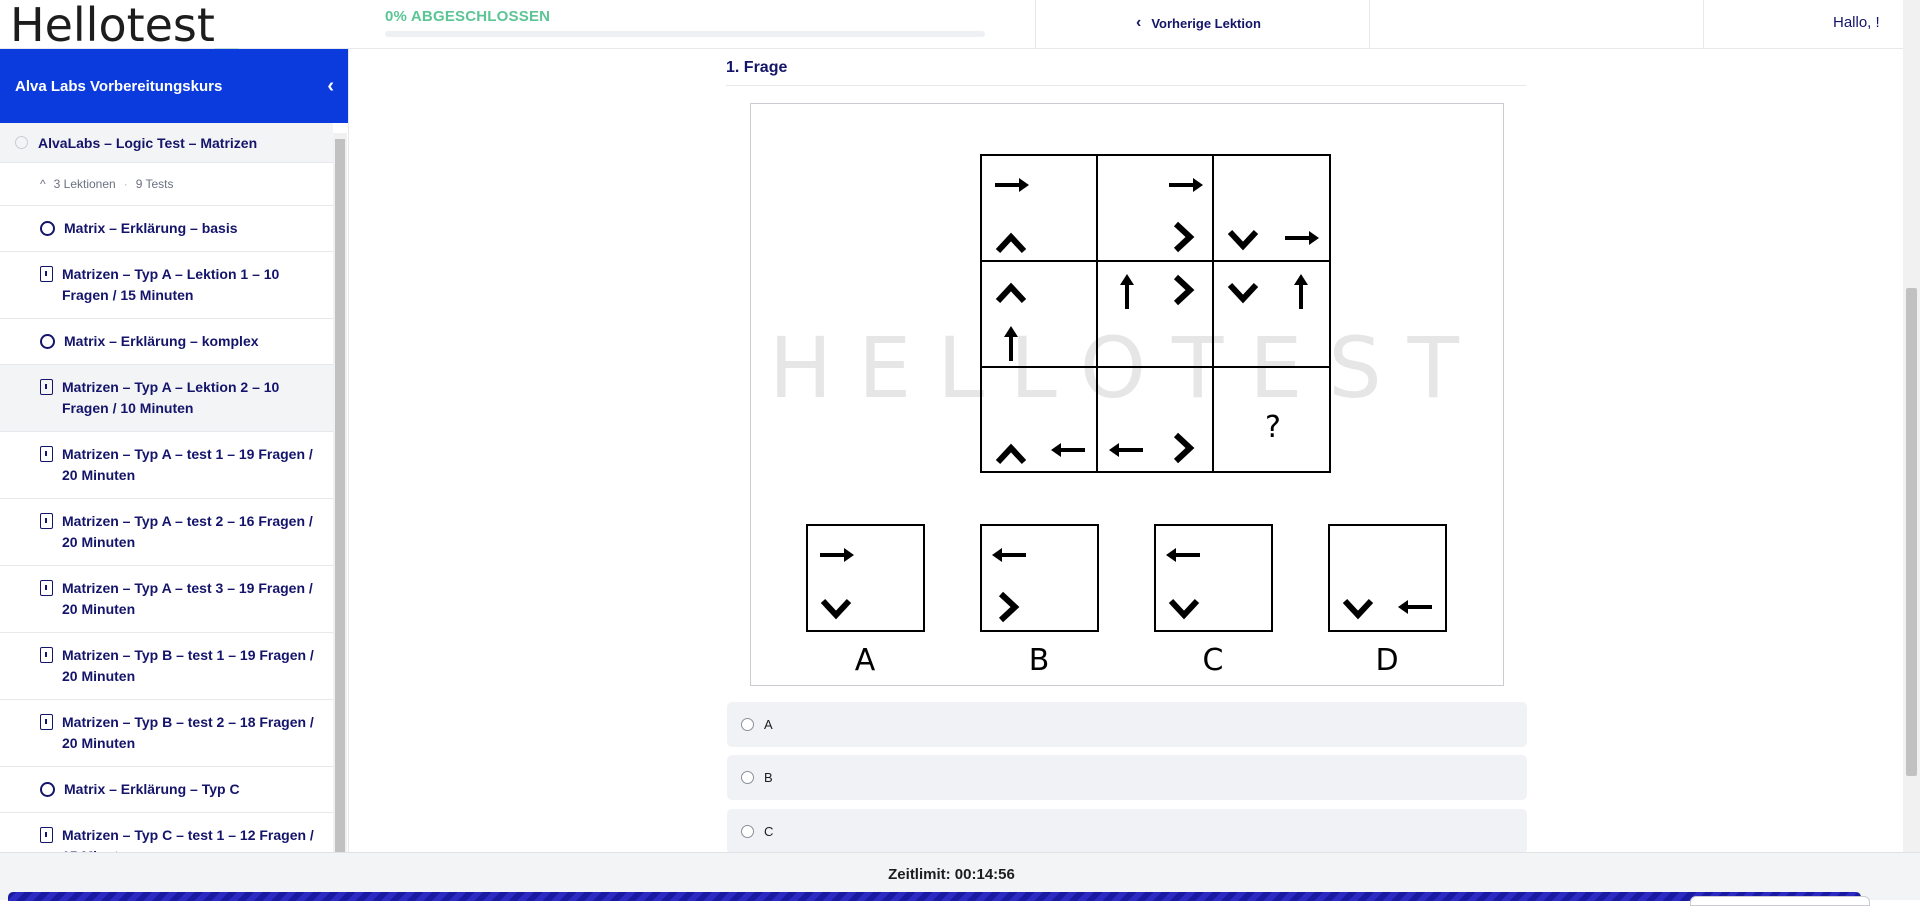 The width and height of the screenshot is (1920, 906). What do you see at coordinates (768, 777) in the screenshot?
I see `answer-label: B` at bounding box center [768, 777].